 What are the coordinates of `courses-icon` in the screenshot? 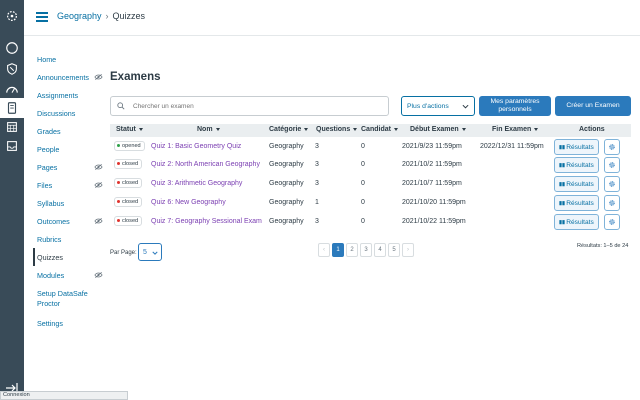 It's located at (12, 108).